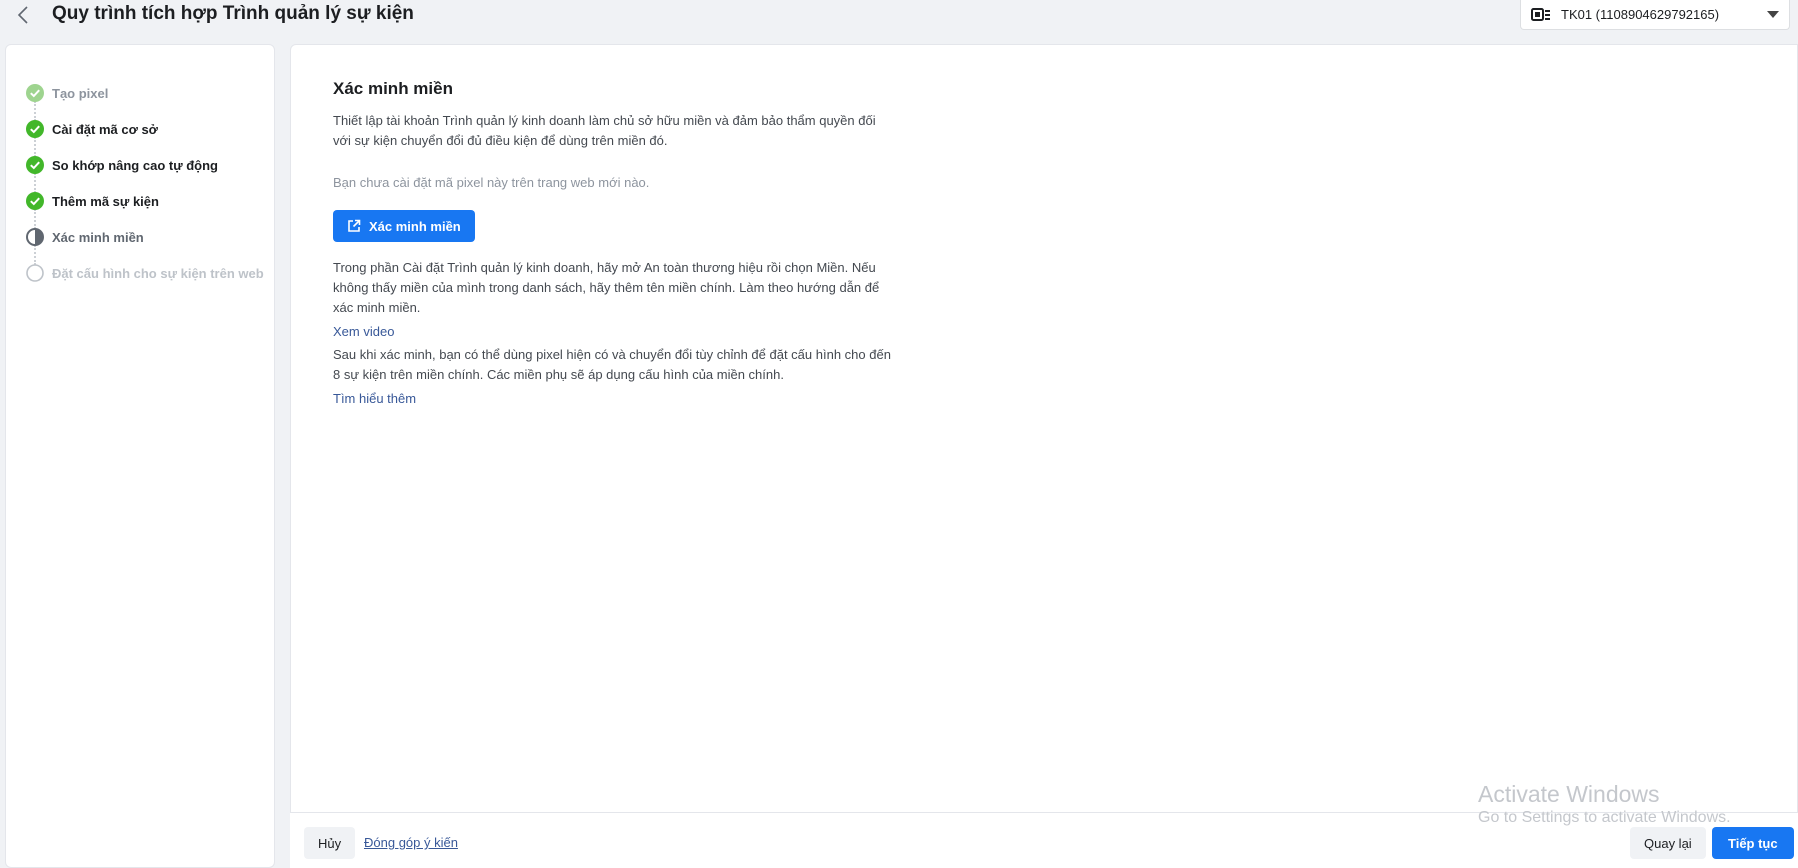 The height and width of the screenshot is (868, 1798). I want to click on step-label: Đặt cấu hình cho sự kiện trên web, so click(158, 273).